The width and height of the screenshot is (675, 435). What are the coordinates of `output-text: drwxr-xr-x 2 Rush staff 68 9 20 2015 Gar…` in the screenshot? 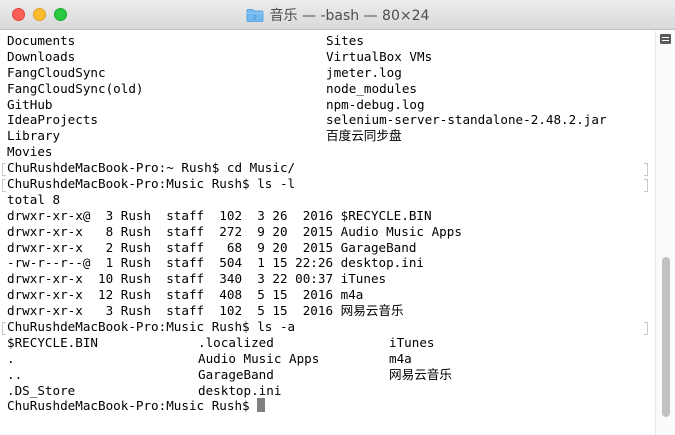 It's located at (212, 247).